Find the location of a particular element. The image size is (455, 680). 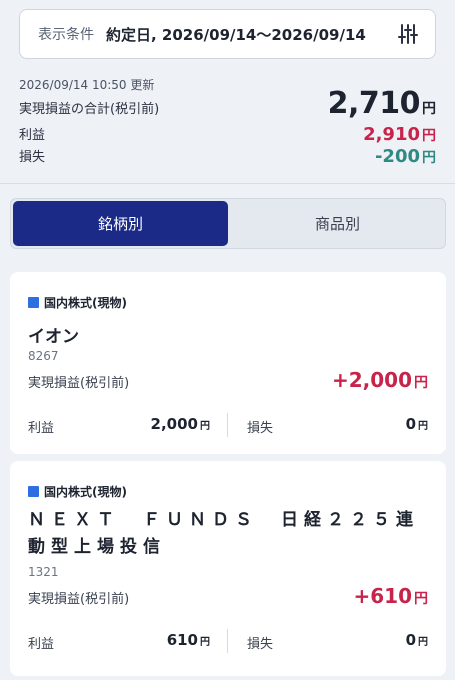

filter-value: 約定日, 2026/09/14〜2026/09/14 is located at coordinates (236, 34).